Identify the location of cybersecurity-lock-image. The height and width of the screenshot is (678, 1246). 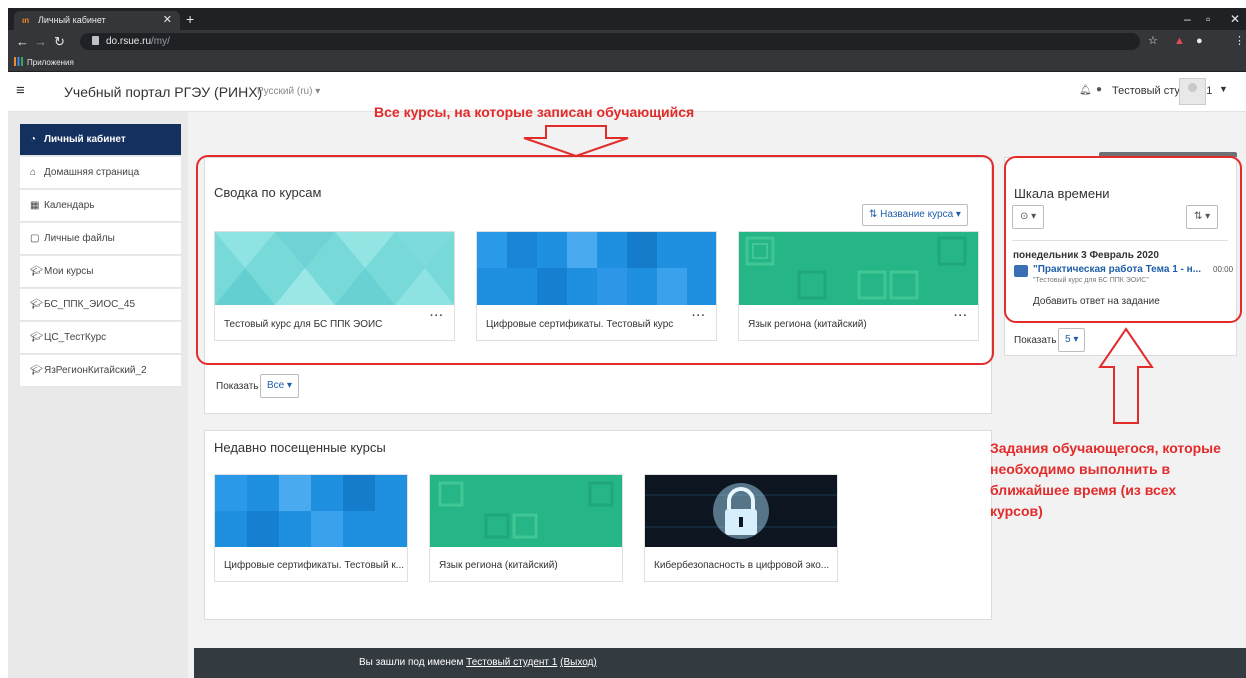
(741, 511).